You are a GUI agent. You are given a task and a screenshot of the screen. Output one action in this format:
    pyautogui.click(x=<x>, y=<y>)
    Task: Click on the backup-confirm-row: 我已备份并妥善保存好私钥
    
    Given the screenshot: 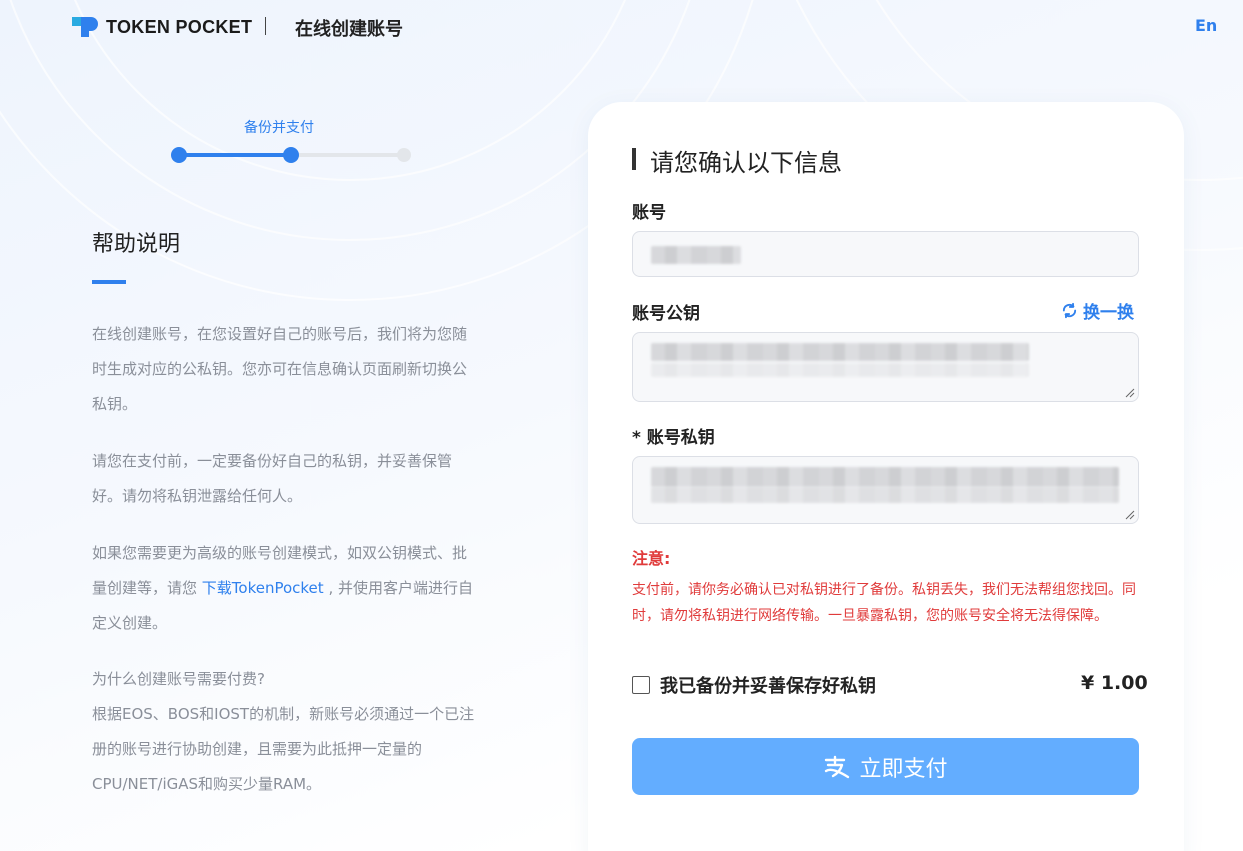 What is the action you would take?
    pyautogui.click(x=754, y=685)
    